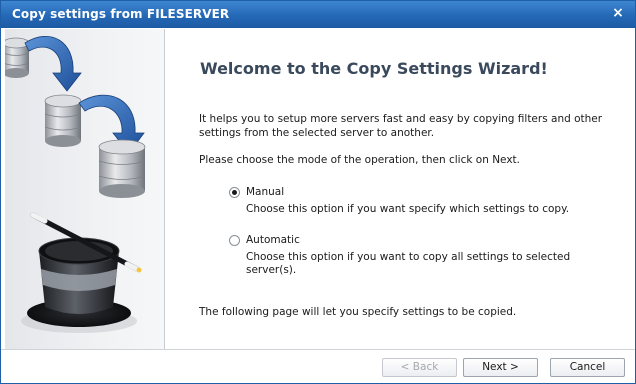 The height and width of the screenshot is (384, 636). I want to click on close-icon: ×, so click(618, 13).